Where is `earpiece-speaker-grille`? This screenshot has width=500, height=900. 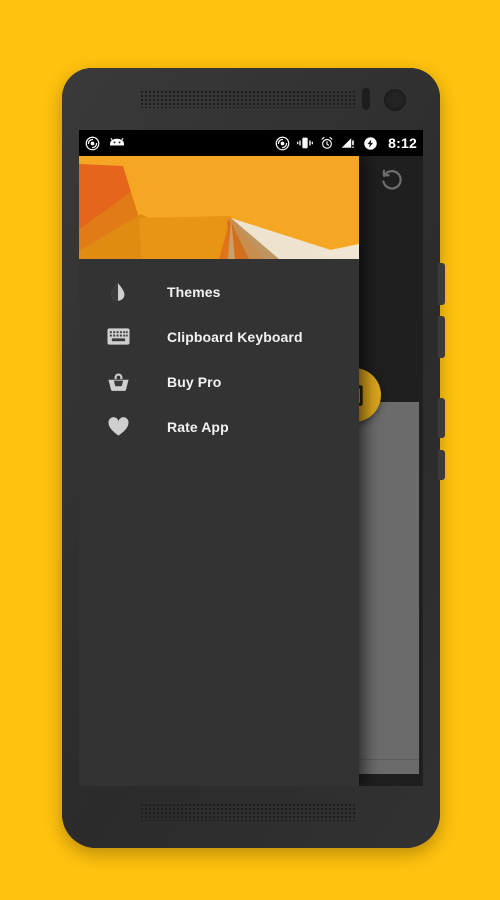
earpiece-speaker-grille is located at coordinates (247, 99).